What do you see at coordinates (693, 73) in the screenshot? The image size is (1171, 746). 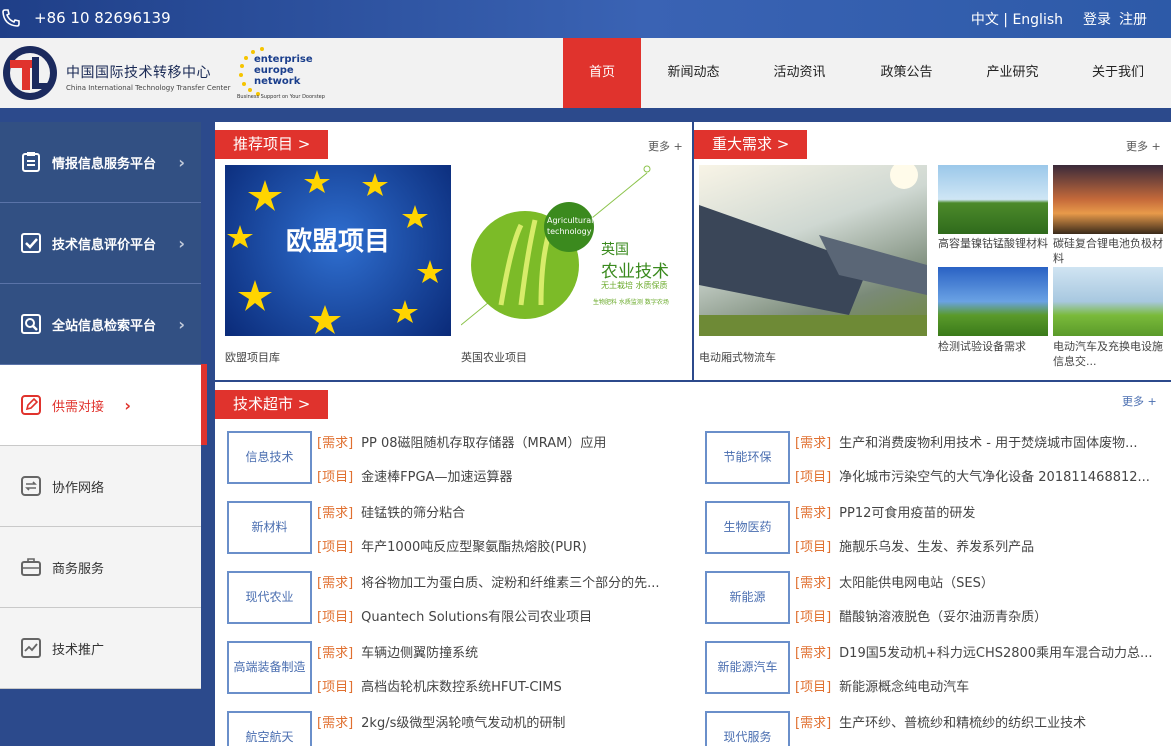 I see `nav-news: 新闻动态` at bounding box center [693, 73].